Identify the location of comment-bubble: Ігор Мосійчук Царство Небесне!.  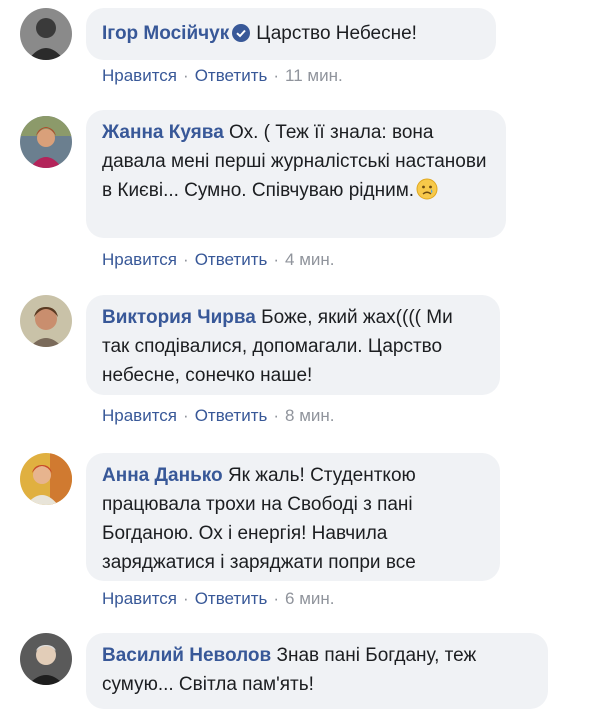
(291, 34).